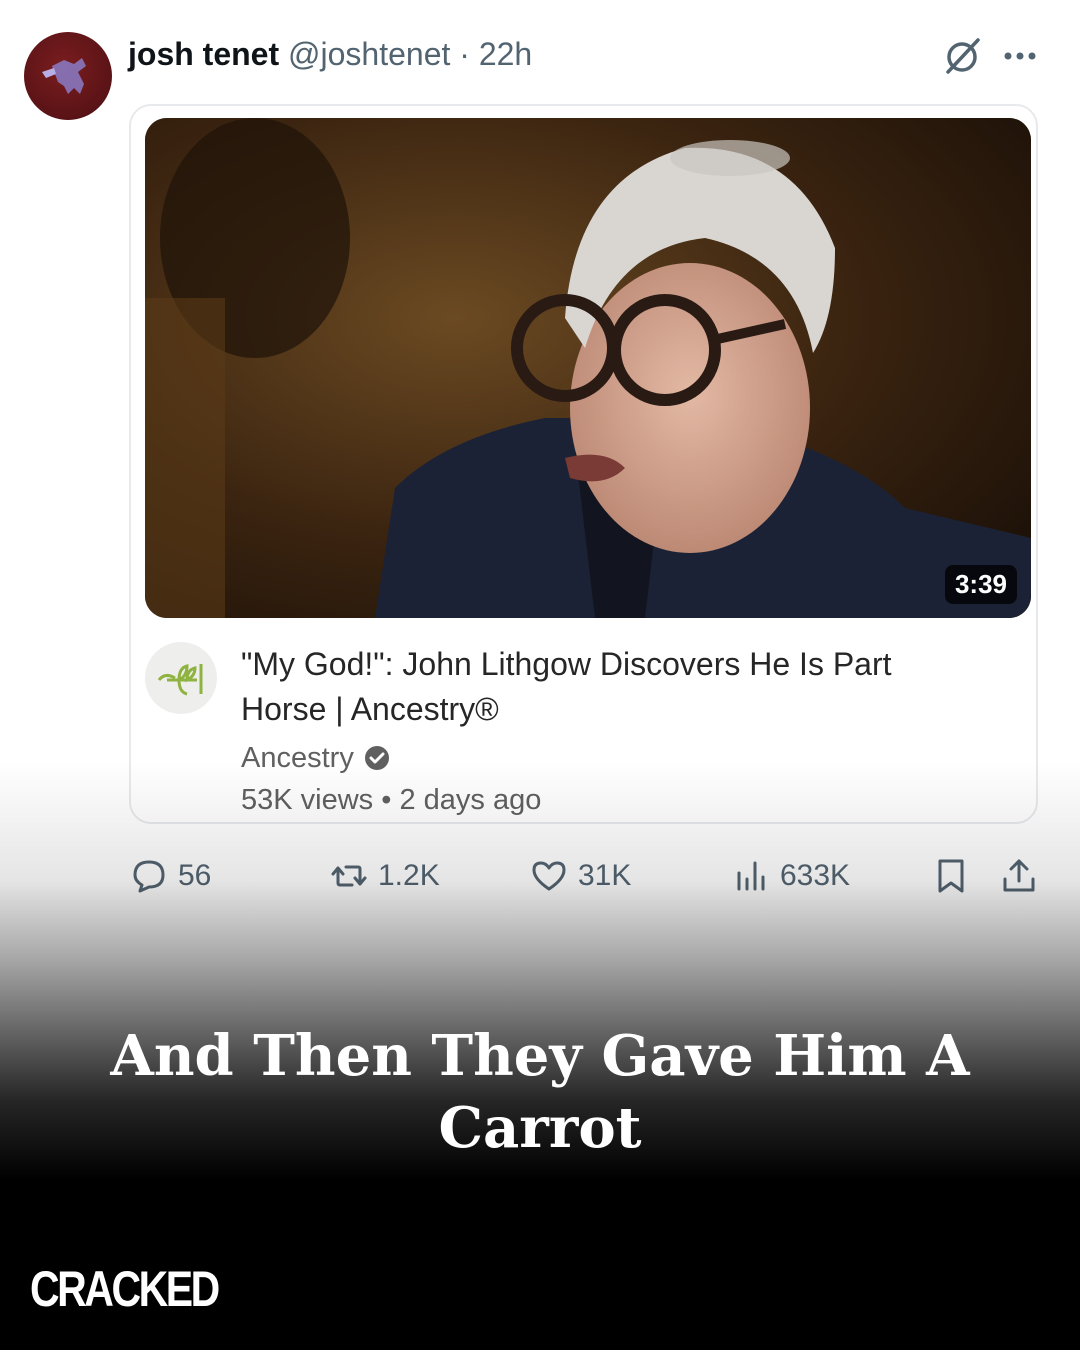  I want to click on upload-age: 2 days ago, so click(470, 800).